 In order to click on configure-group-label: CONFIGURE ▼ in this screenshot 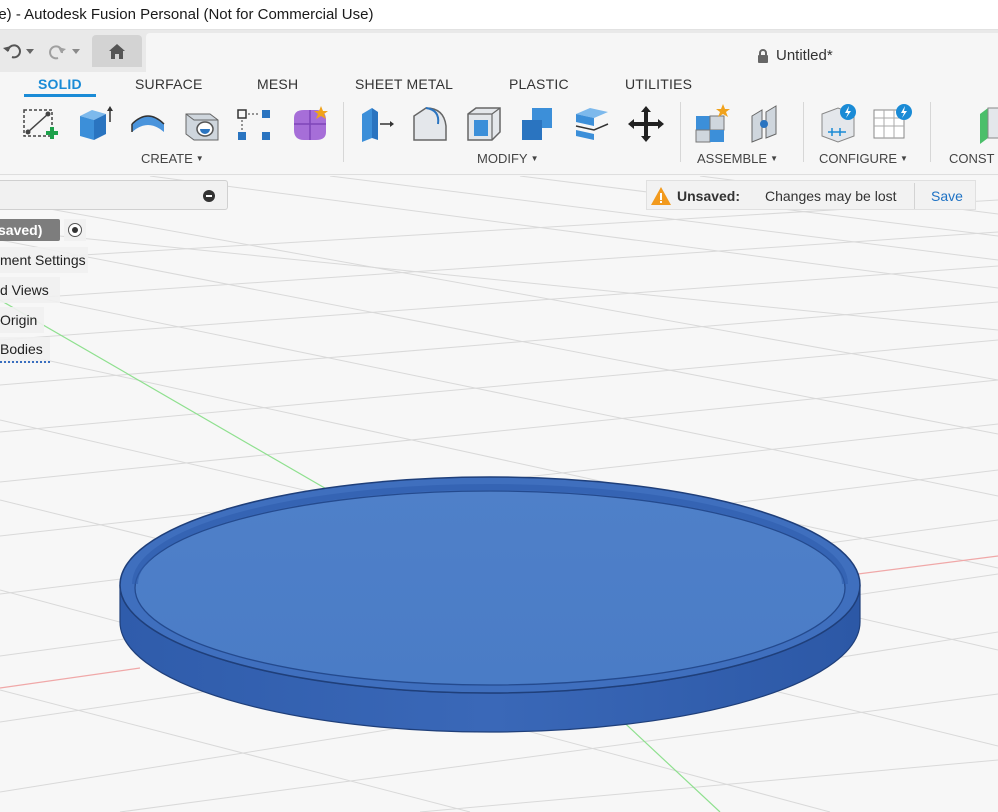, I will do `click(863, 158)`.